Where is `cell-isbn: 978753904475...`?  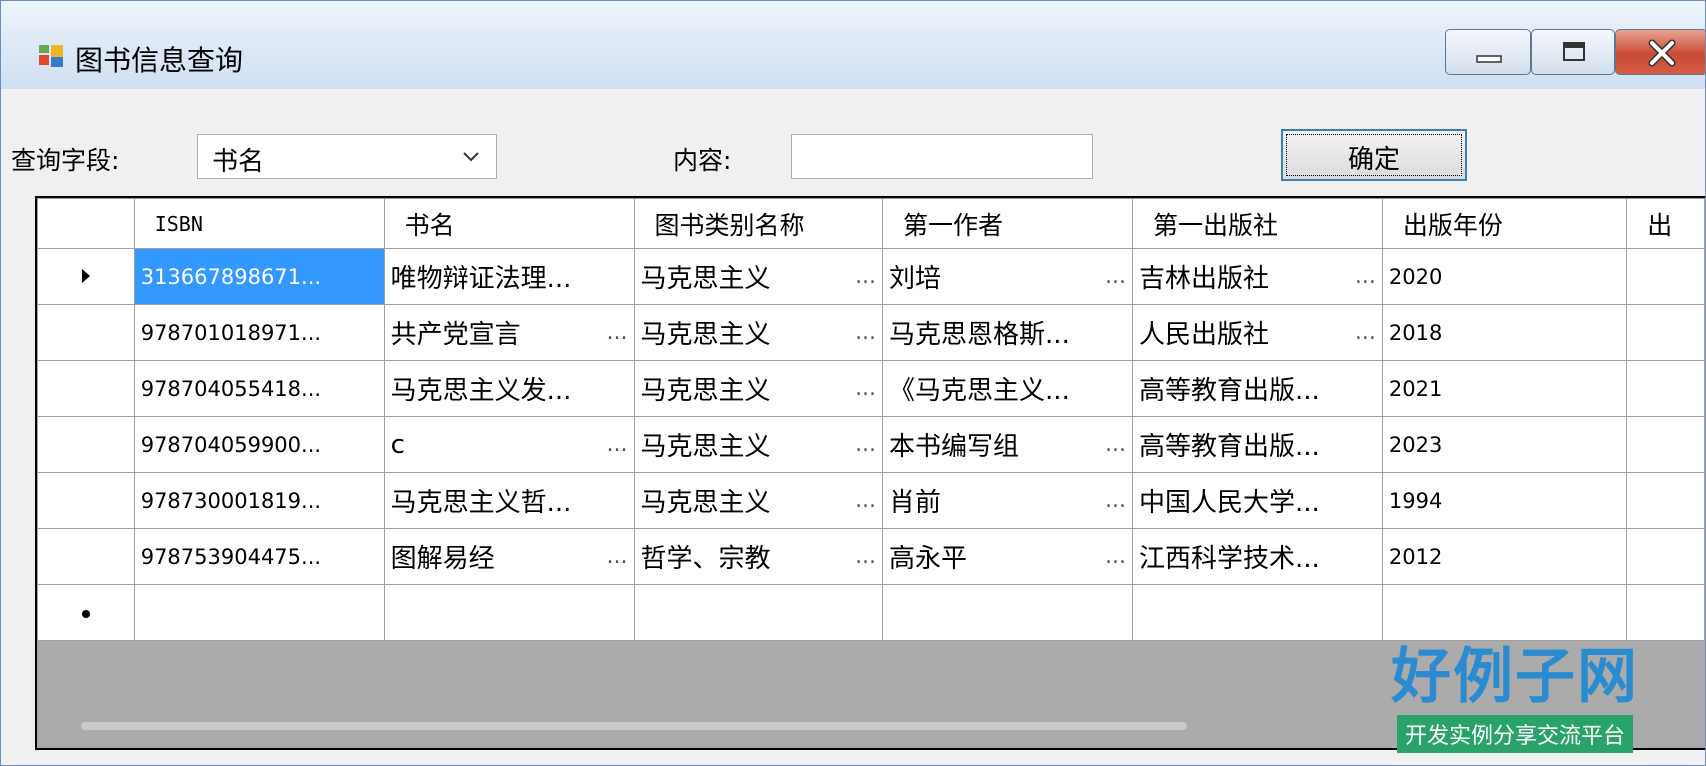 cell-isbn: 978753904475... is located at coordinates (259, 556).